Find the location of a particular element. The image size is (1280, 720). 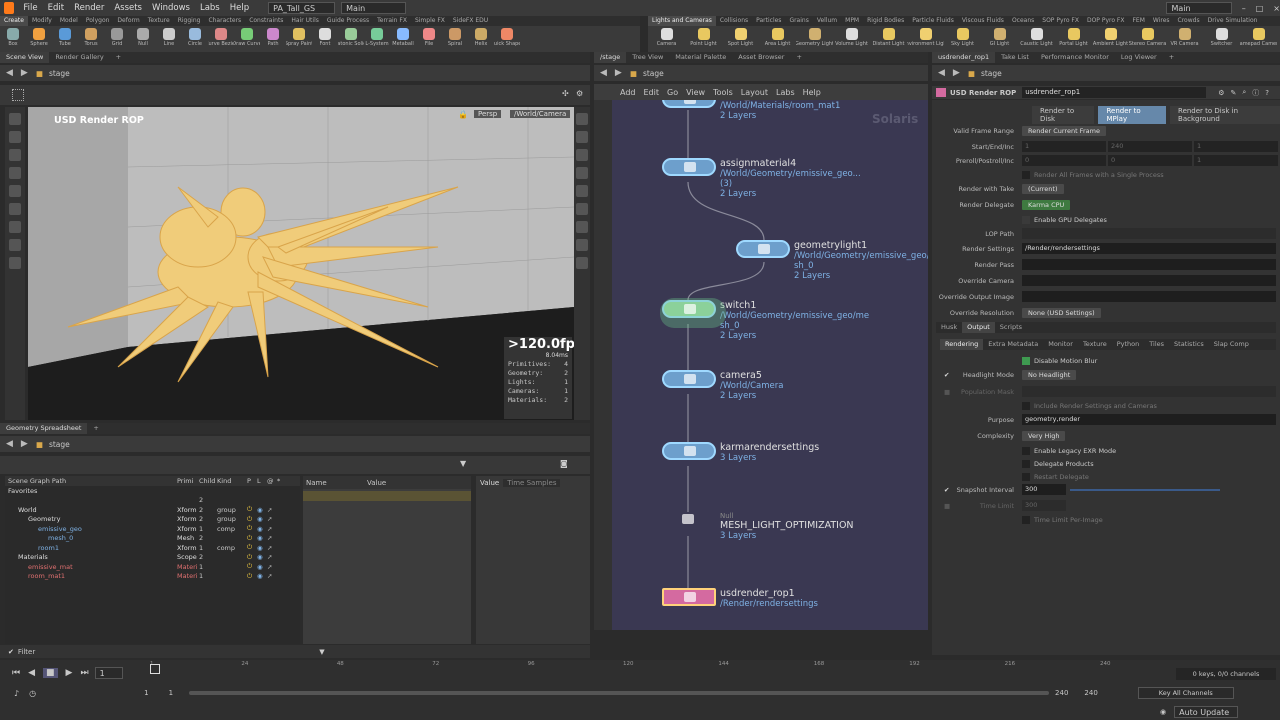

shelf-tab: Collisions is located at coordinates (734, 21).